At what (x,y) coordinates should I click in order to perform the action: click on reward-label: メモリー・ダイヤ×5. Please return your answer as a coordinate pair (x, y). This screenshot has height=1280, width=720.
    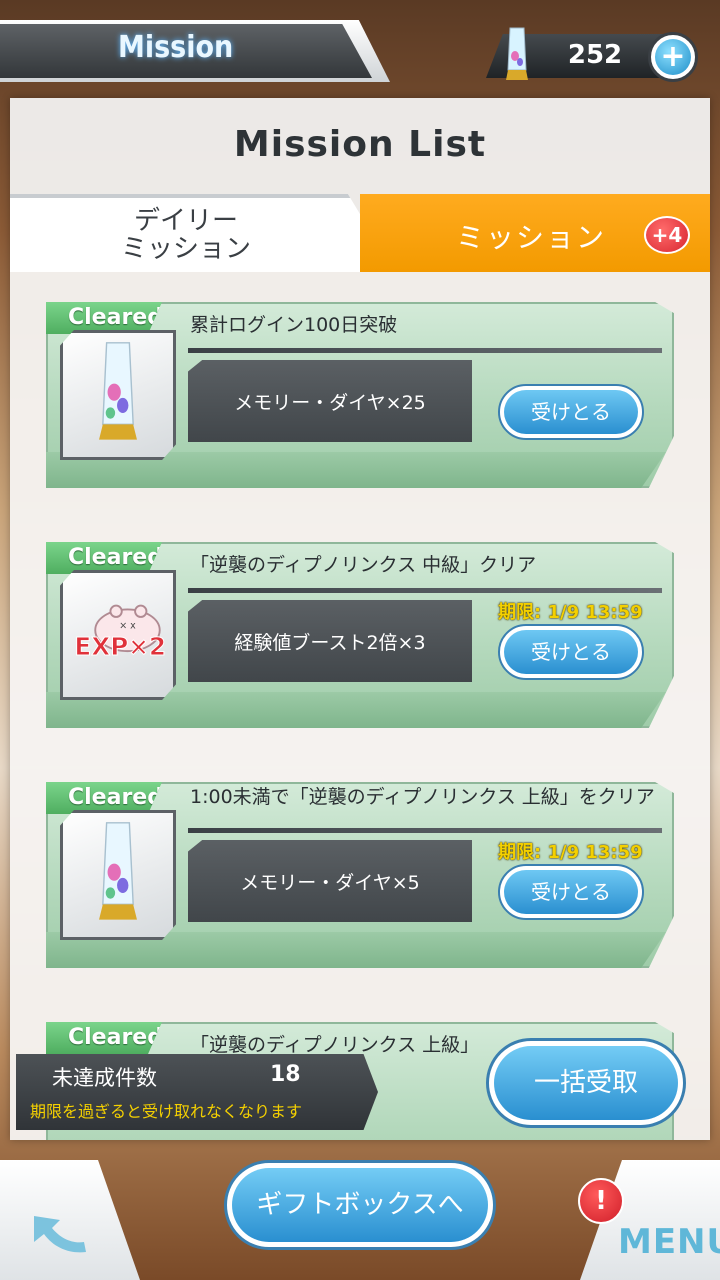
    Looking at the image, I should click on (330, 882).